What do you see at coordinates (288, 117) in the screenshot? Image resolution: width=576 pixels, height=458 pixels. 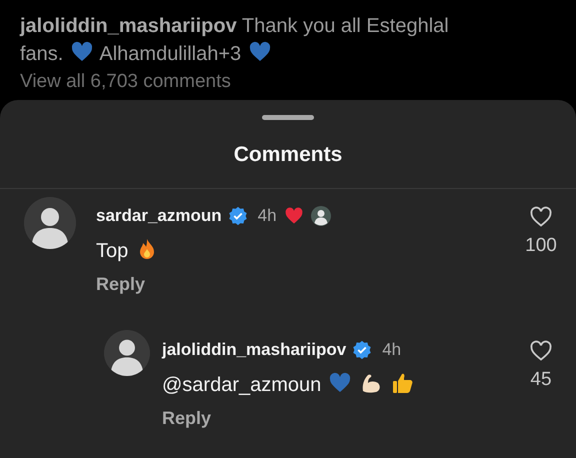 I see `drag-handle` at bounding box center [288, 117].